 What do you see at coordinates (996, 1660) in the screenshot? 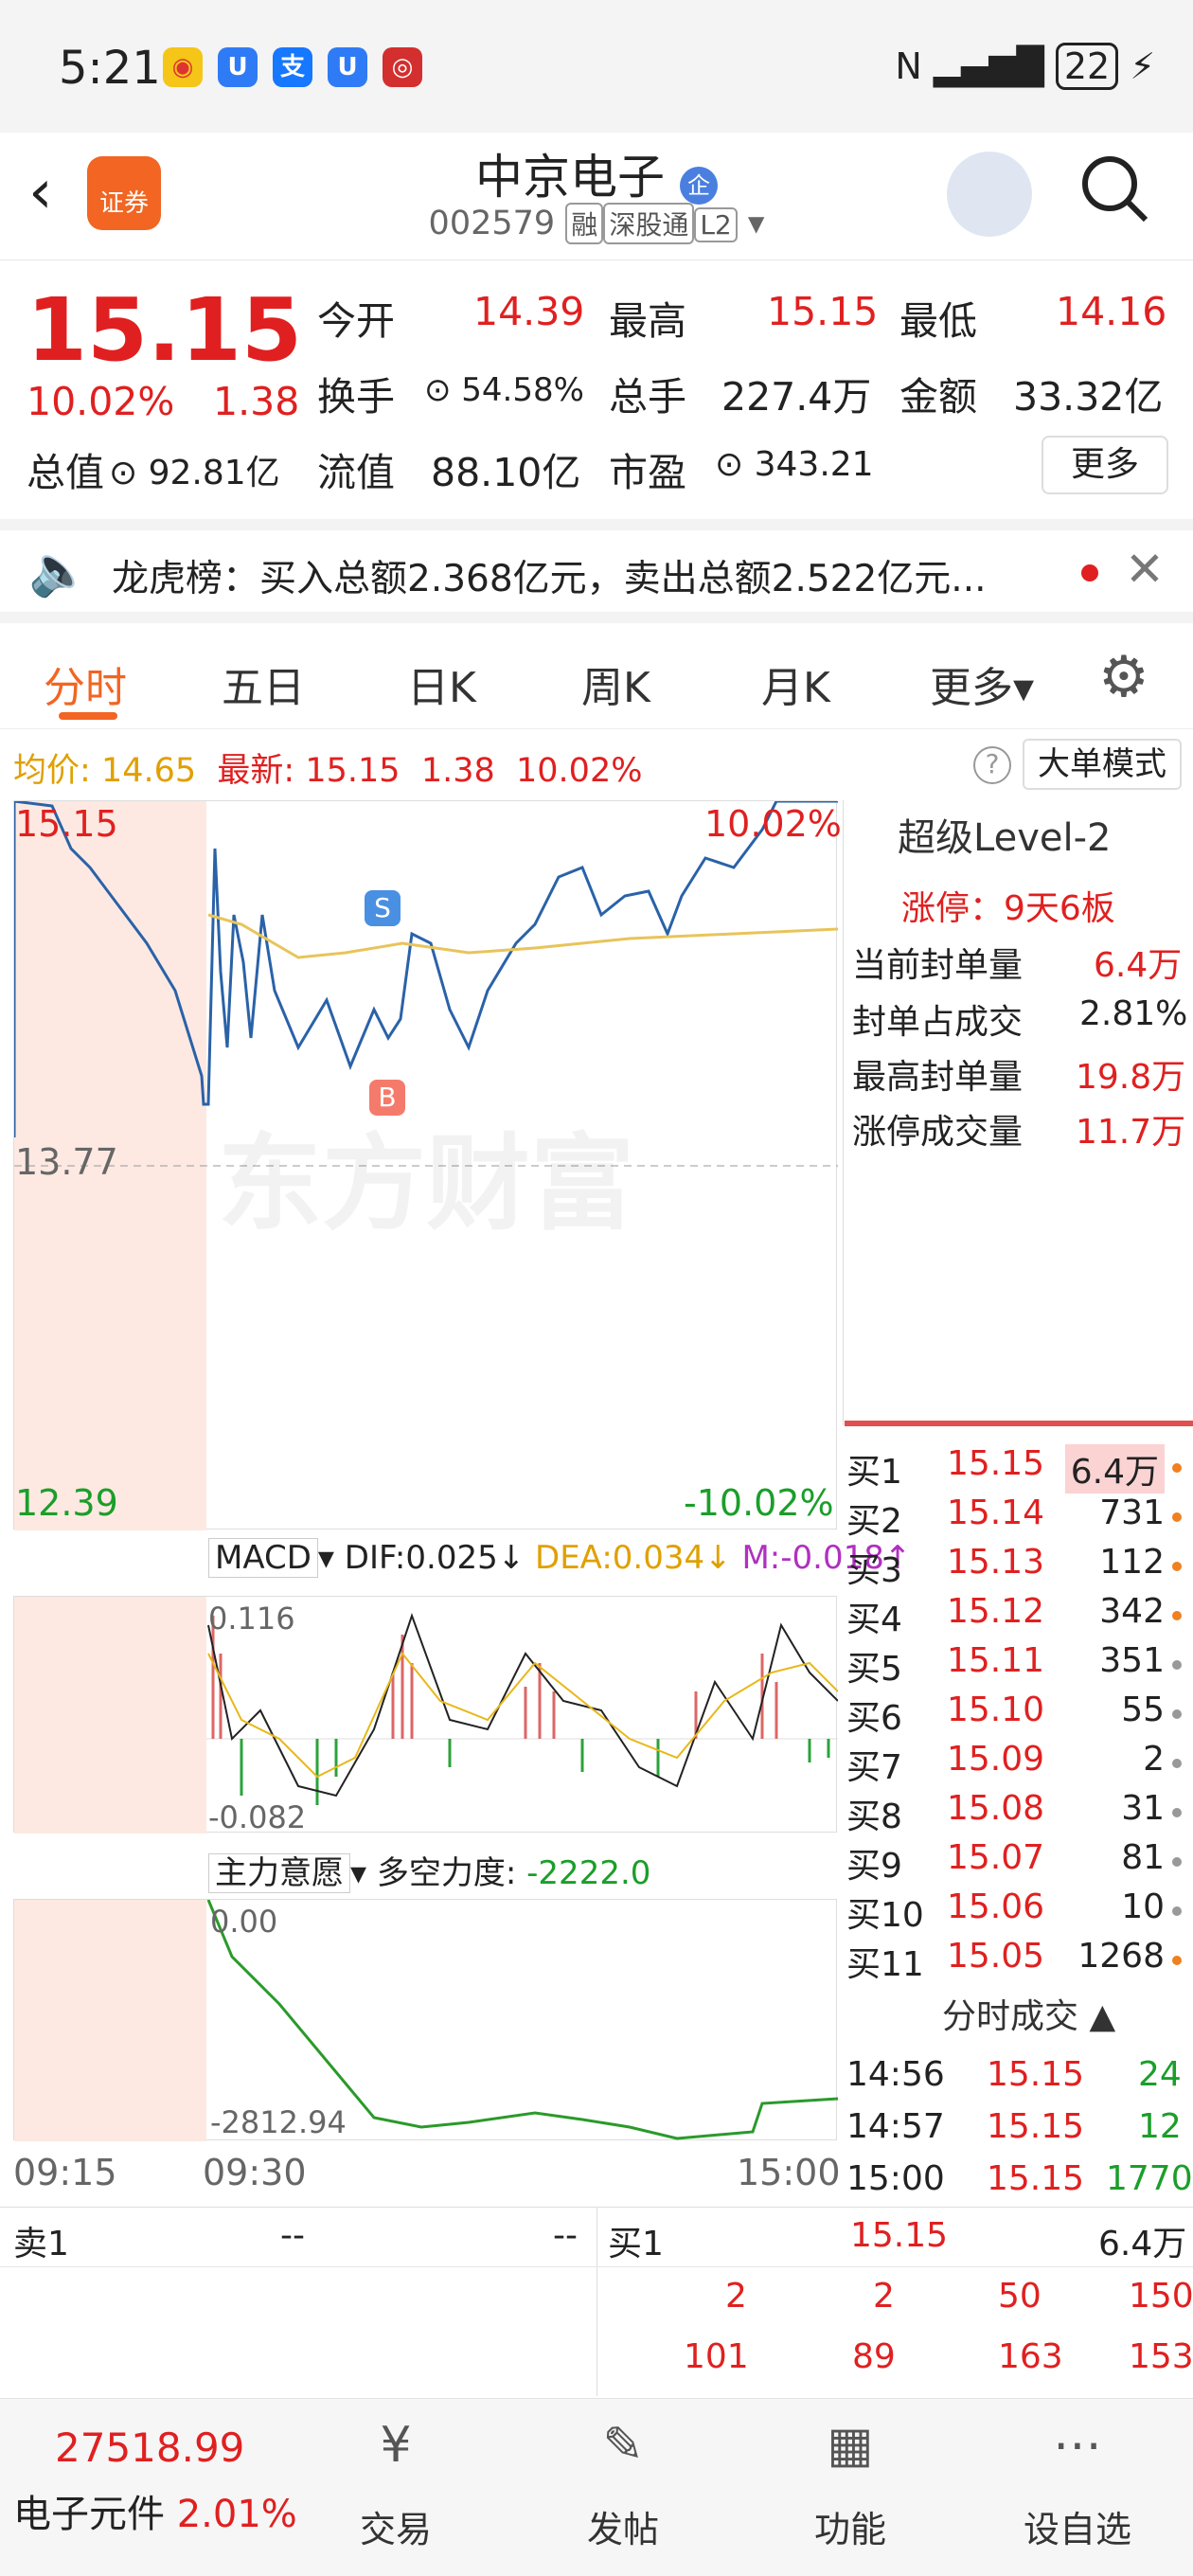
I see `orderbook-price: 15.11` at bounding box center [996, 1660].